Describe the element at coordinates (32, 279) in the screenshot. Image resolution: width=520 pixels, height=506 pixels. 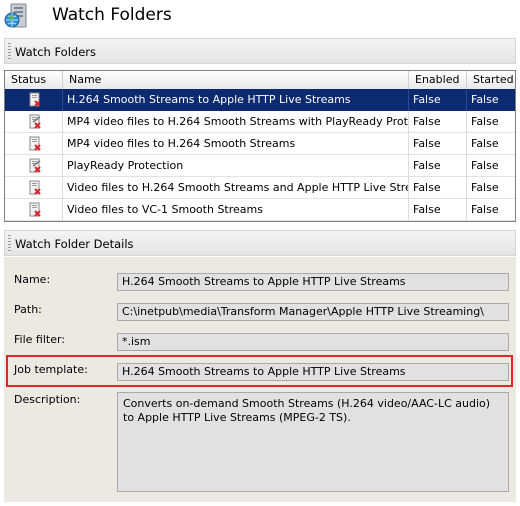
I see `name-label: Name:` at that location.